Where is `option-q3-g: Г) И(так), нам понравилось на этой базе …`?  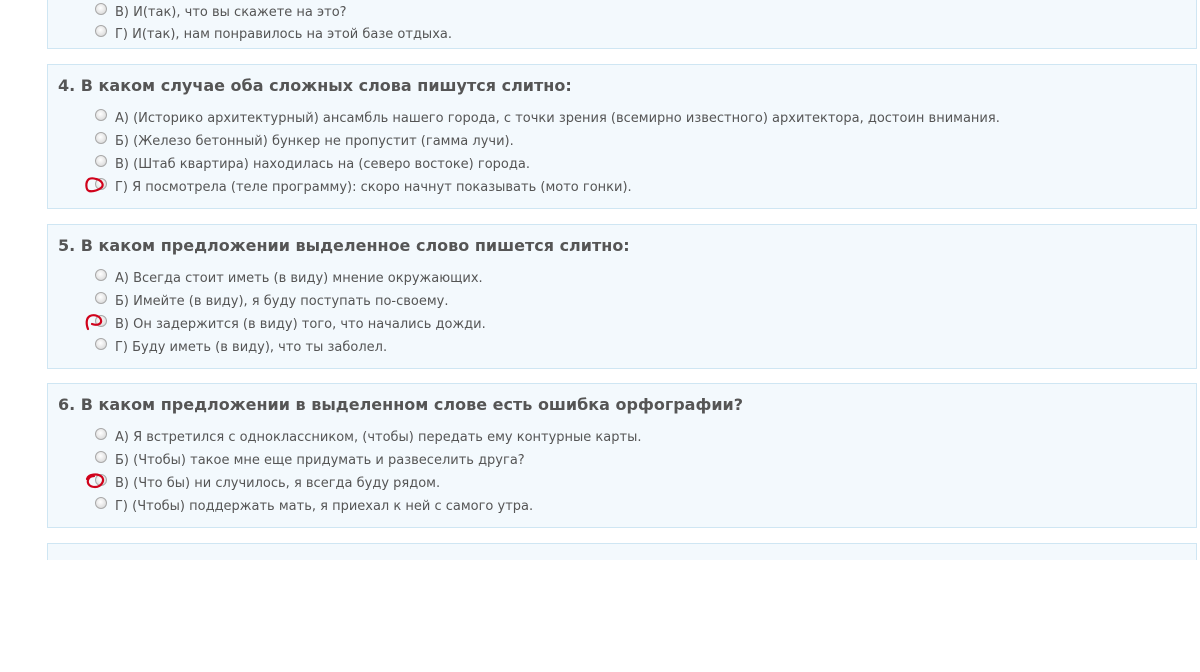 option-q3-g: Г) И(так), нам понравилось на этой базе … is located at coordinates (273, 34).